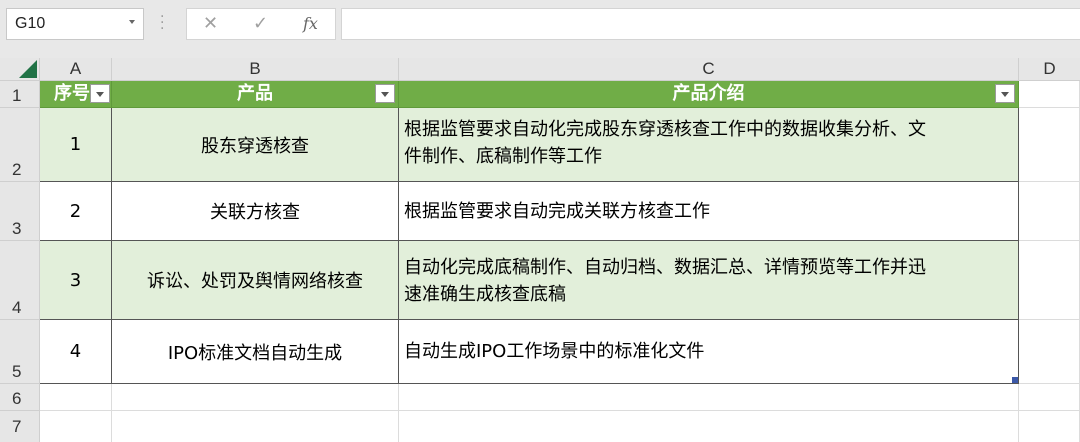 This screenshot has height=442, width=1080. I want to click on cell-b6, so click(255, 397).